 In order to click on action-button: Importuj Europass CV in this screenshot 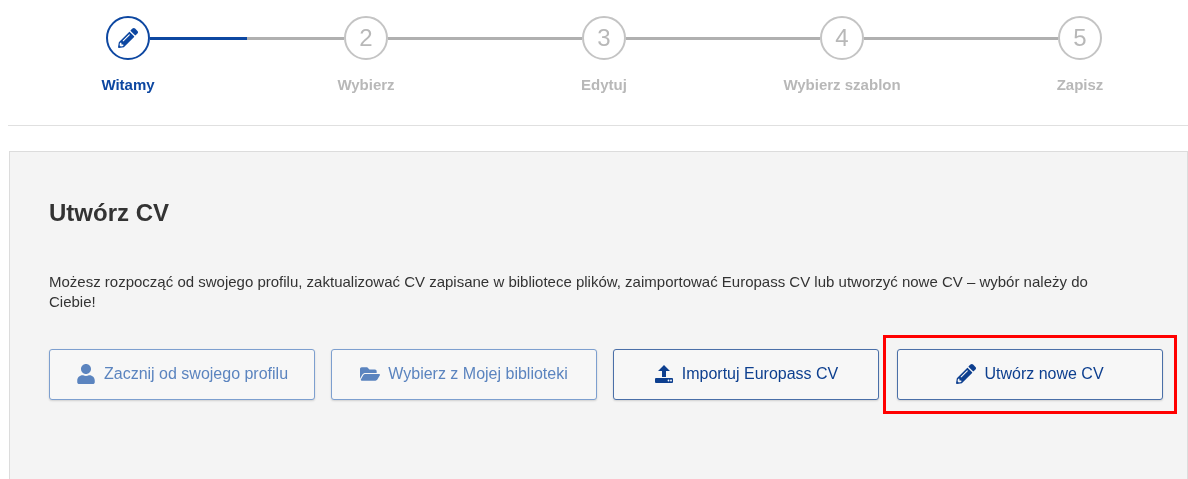, I will do `click(746, 374)`.